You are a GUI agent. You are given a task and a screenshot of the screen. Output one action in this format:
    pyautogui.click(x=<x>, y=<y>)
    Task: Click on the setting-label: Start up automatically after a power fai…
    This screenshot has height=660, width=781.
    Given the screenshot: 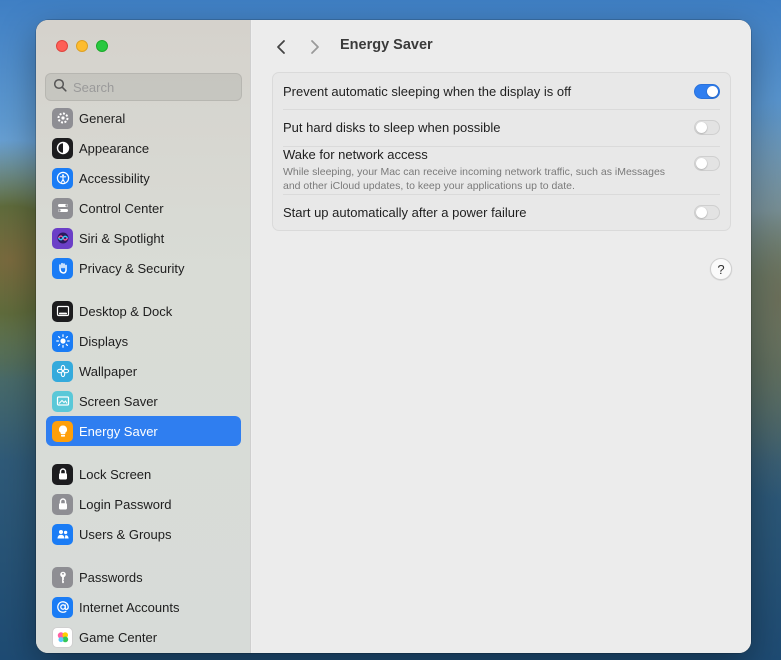 What is the action you would take?
    pyautogui.click(x=405, y=212)
    